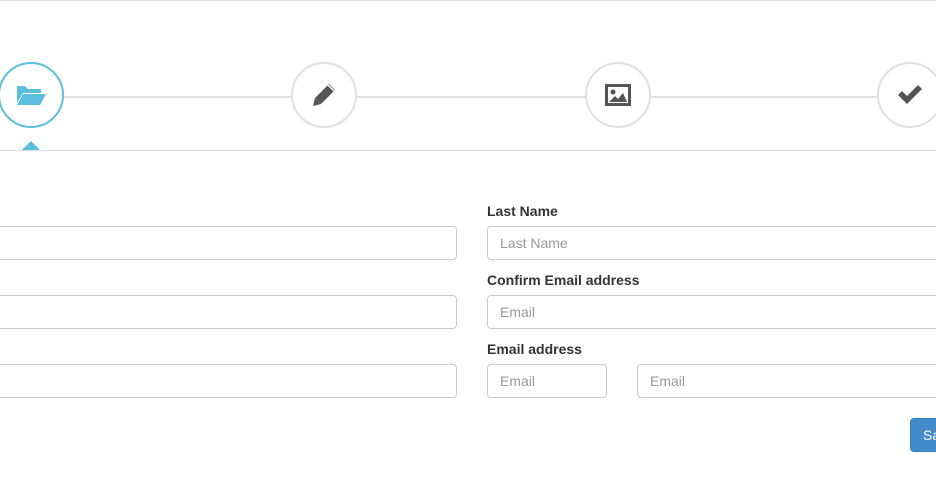  Describe the element at coordinates (786, 381) in the screenshot. I see `email-address-input-right` at that location.